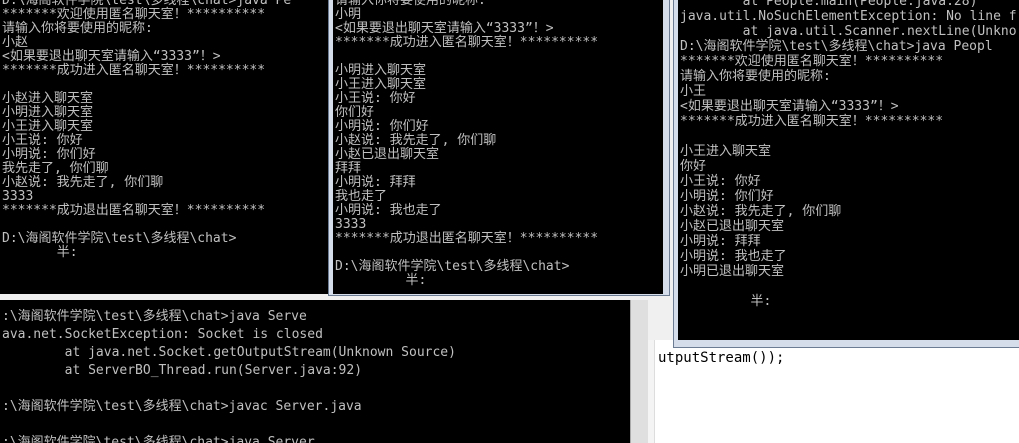  What do you see at coordinates (182, 370) in the screenshot?
I see `console-line: at ServerBO_Thread.run(Server.java:92)` at bounding box center [182, 370].